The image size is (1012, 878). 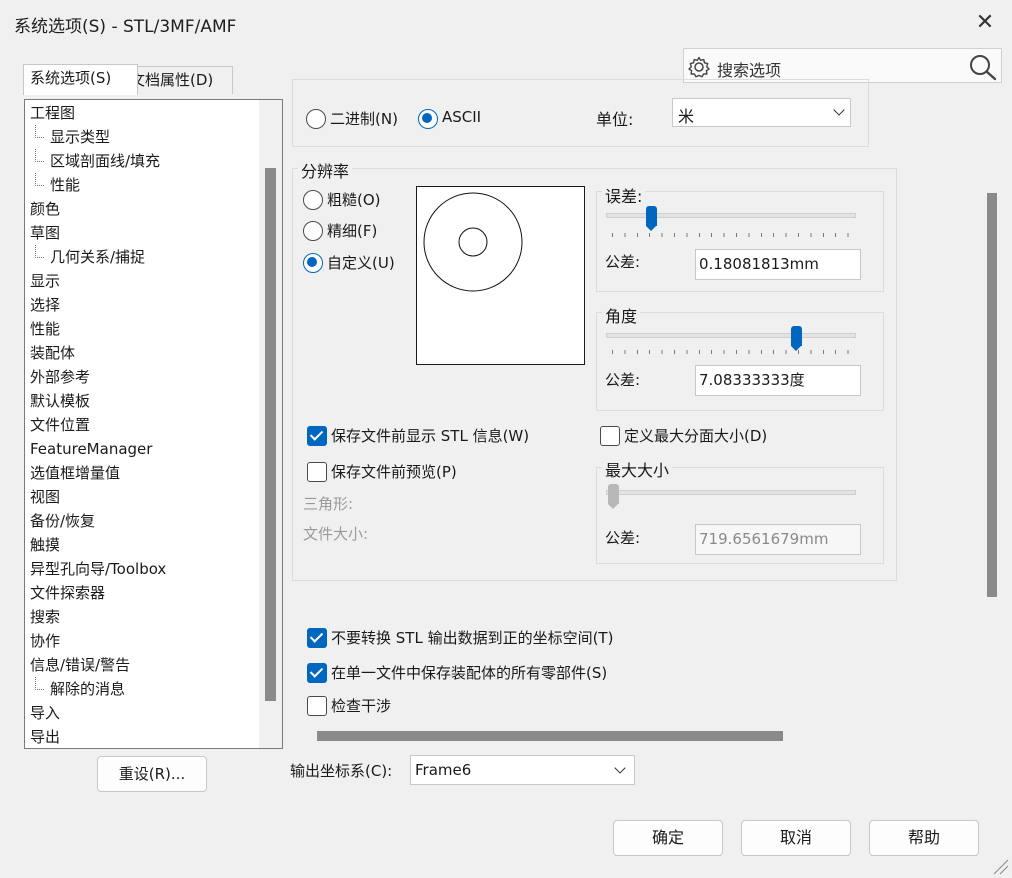 What do you see at coordinates (341, 771) in the screenshot?
I see `output-cs-label: 输出坐标系(C):` at bounding box center [341, 771].